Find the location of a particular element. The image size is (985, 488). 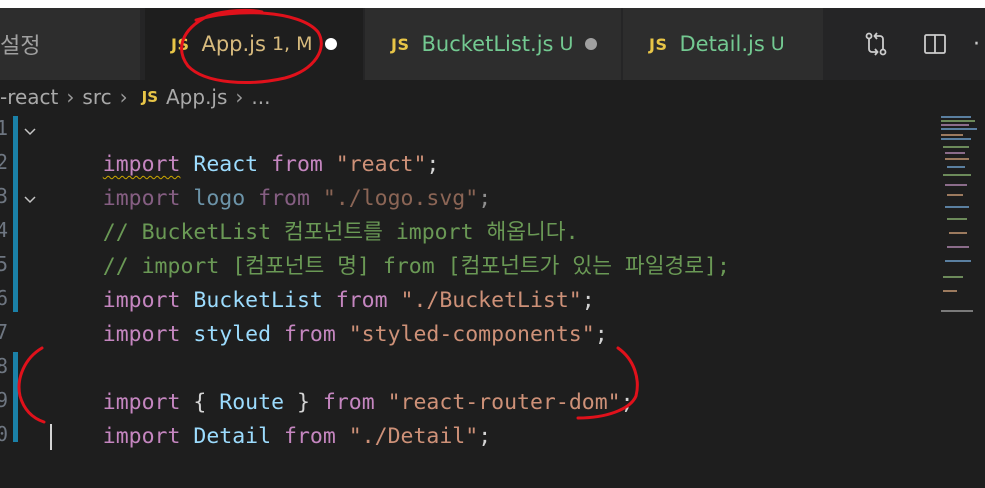

tab-app-js-label: App.js is located at coordinates (233, 44).